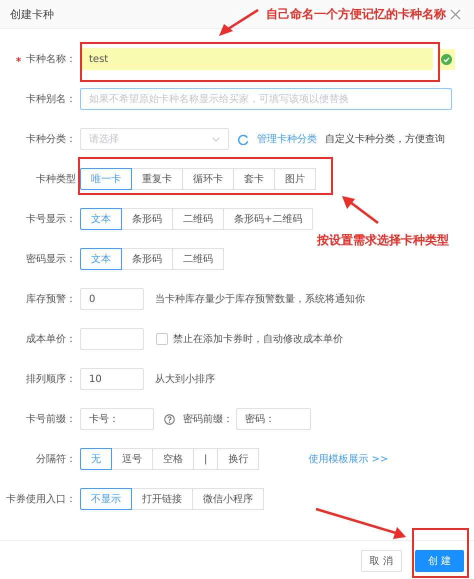 This screenshot has height=579, width=474. What do you see at coordinates (32, 14) in the screenshot?
I see `dialog-title: 创建卡种` at bounding box center [32, 14].